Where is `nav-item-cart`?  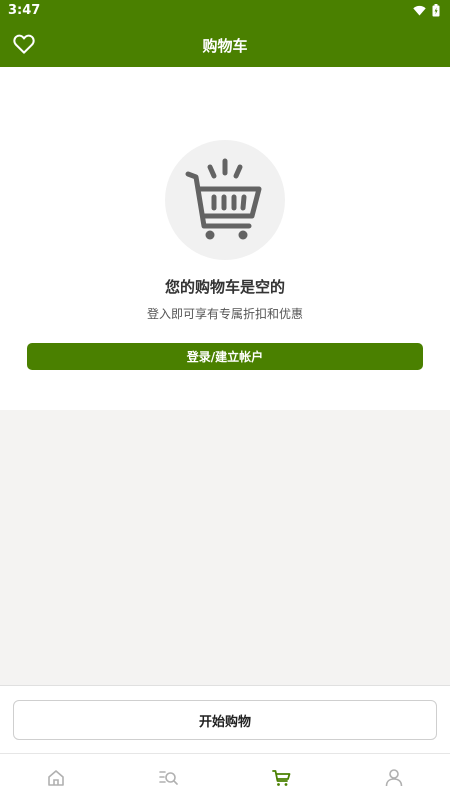
nav-item-cart is located at coordinates (281, 777).